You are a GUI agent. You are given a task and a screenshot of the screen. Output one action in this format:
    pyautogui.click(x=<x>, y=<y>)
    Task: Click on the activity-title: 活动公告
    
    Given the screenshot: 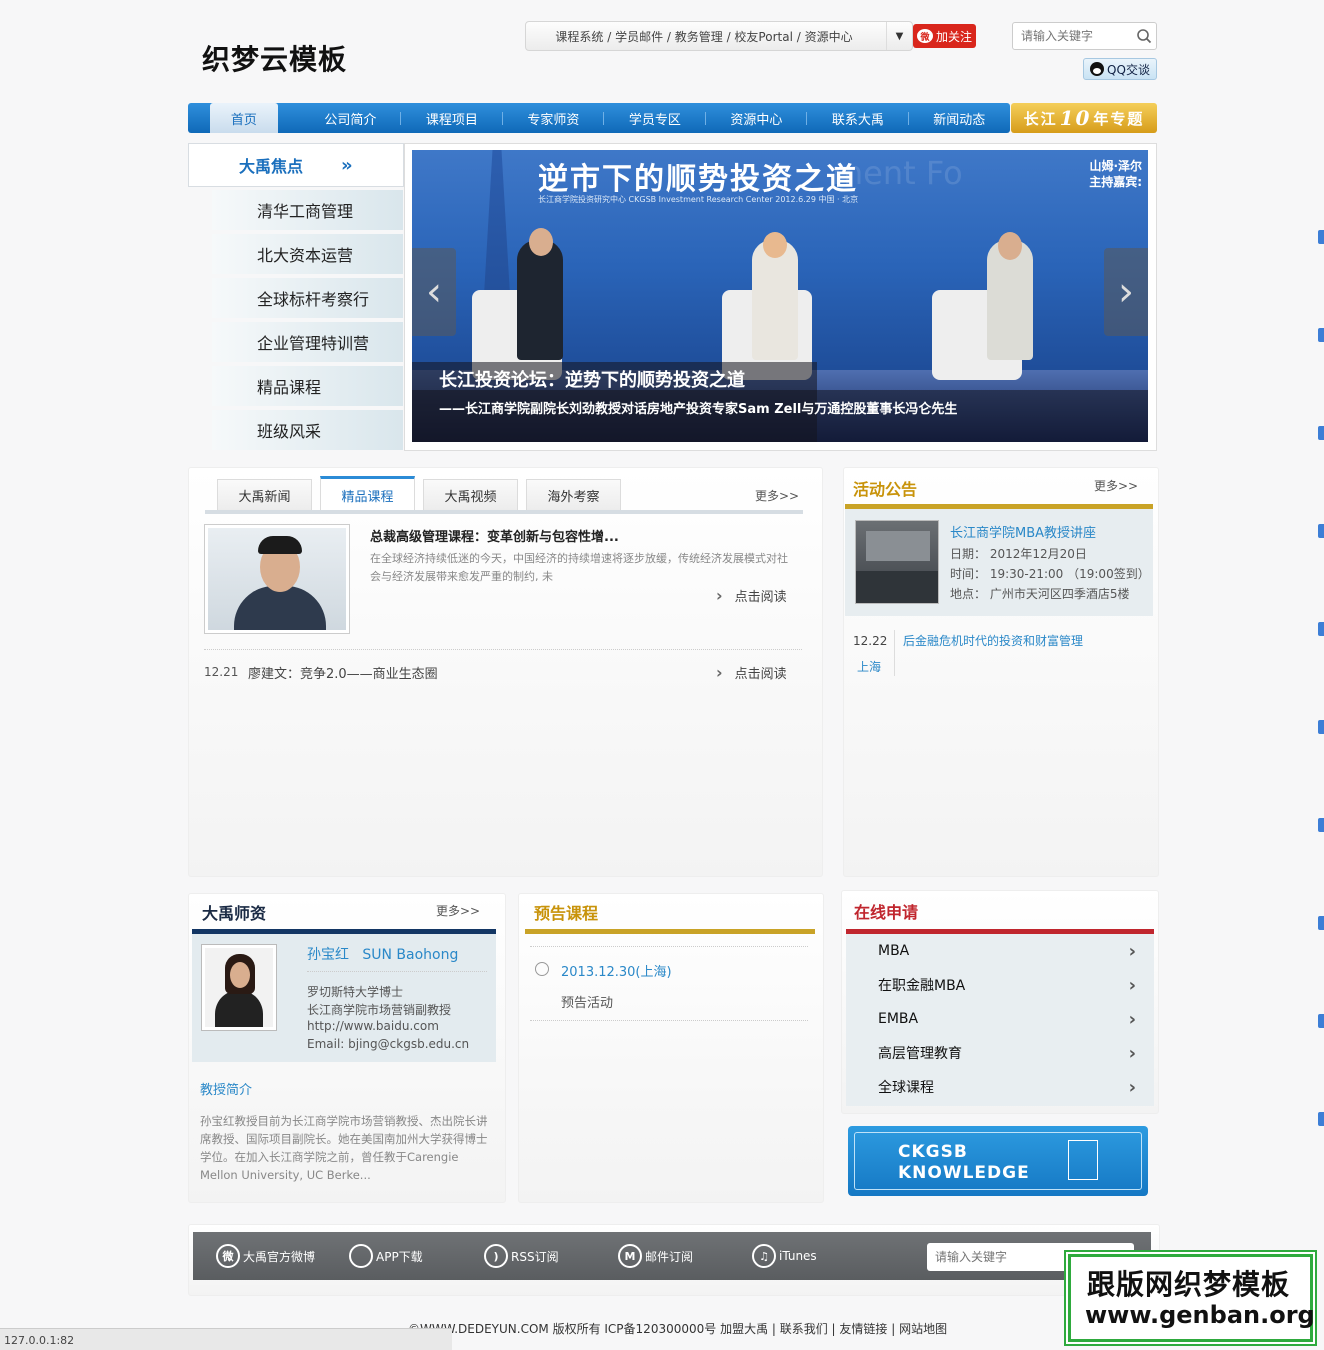 What is the action you would take?
    pyautogui.click(x=885, y=489)
    